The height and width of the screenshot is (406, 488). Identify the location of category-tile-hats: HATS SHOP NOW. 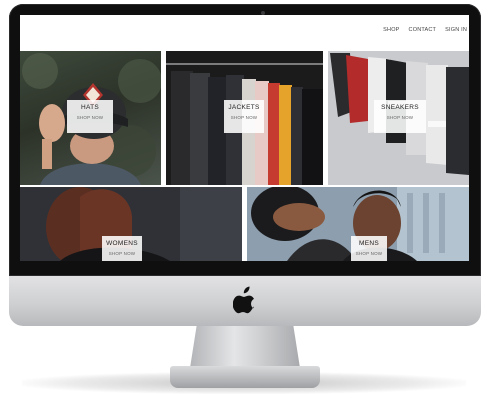
(90, 118).